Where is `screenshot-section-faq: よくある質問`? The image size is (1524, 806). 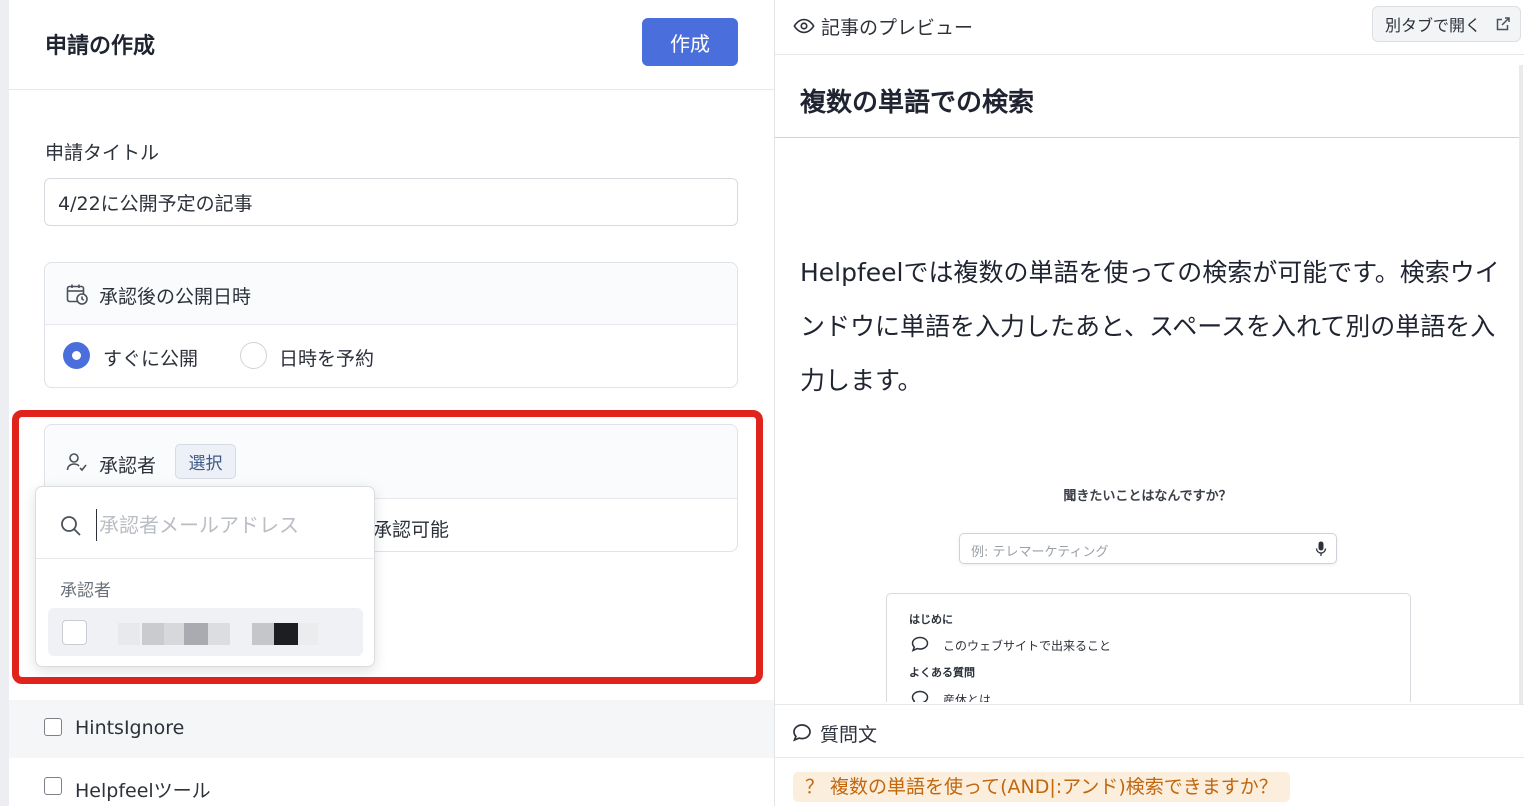 screenshot-section-faq: よくある質問 is located at coordinates (942, 672).